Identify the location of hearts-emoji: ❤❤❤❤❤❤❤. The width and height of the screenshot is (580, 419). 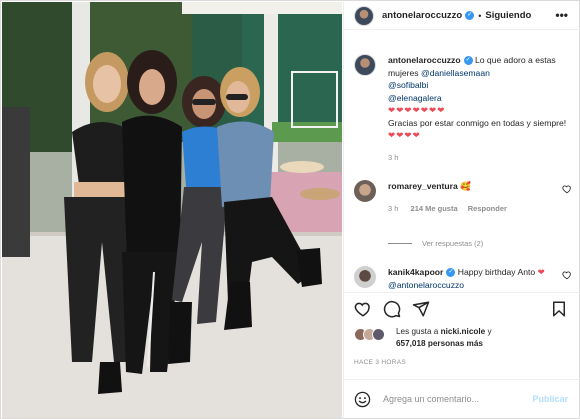
(417, 110).